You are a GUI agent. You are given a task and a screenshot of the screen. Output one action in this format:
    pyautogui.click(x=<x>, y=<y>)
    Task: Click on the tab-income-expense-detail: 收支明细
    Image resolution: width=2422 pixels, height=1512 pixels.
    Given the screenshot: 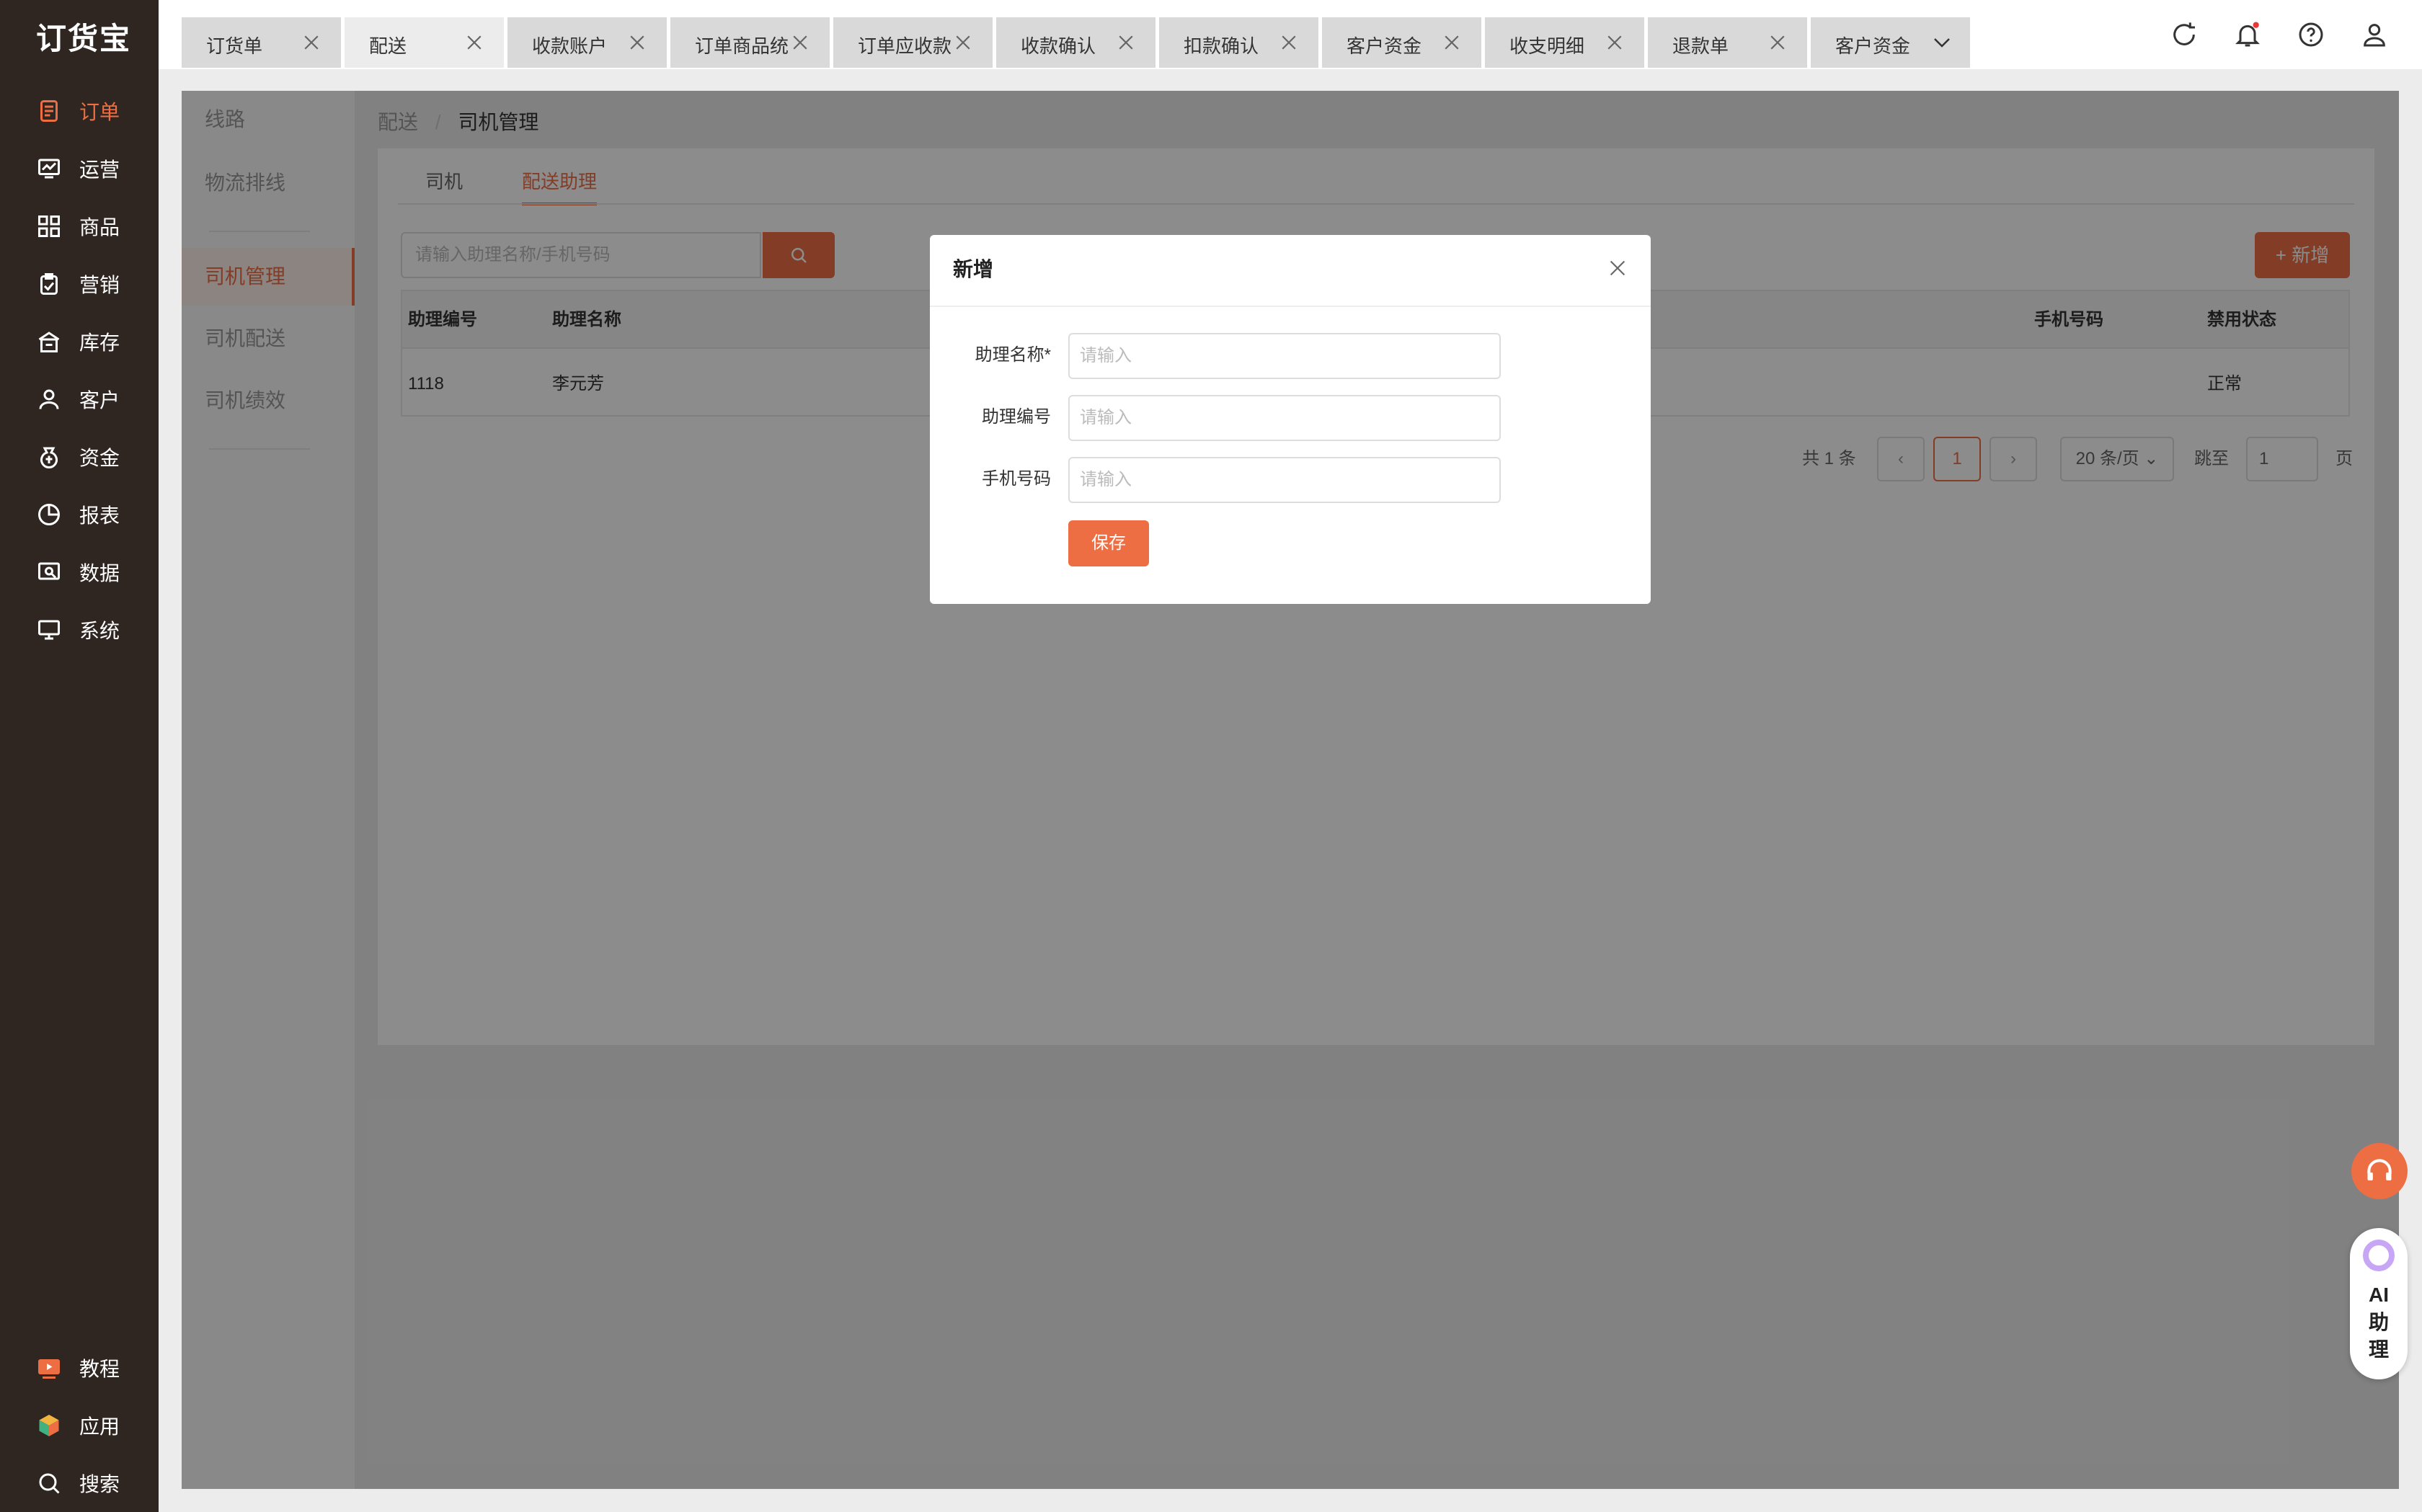 What is the action you would take?
    pyautogui.click(x=1565, y=43)
    